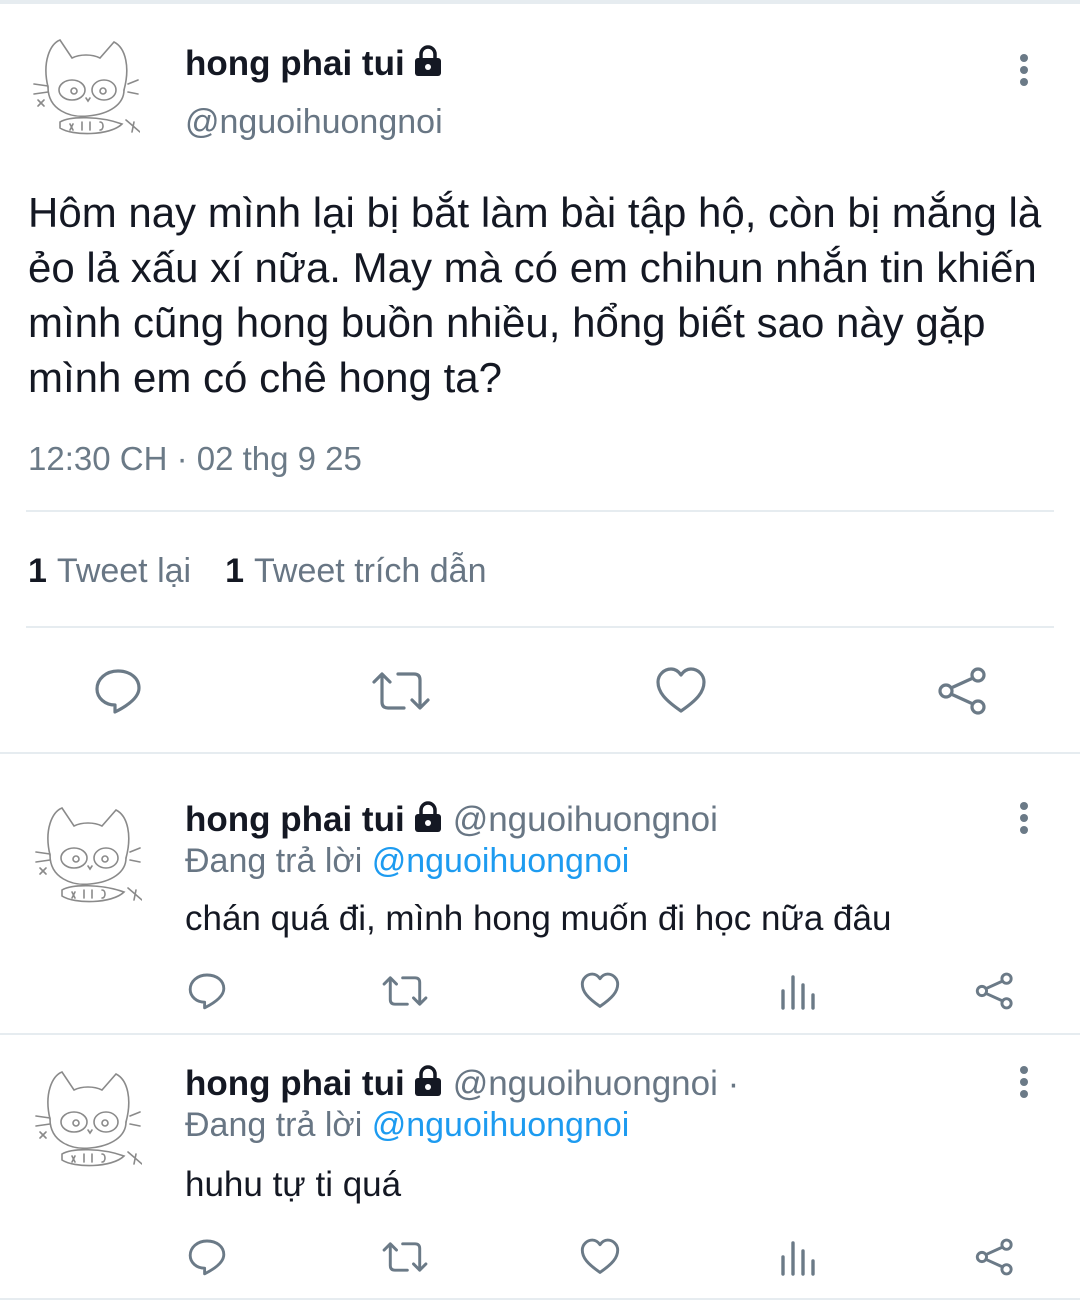  I want to click on tweet-stats: 1 Tweet lại 1 Tweet trích dẫn, so click(257, 571).